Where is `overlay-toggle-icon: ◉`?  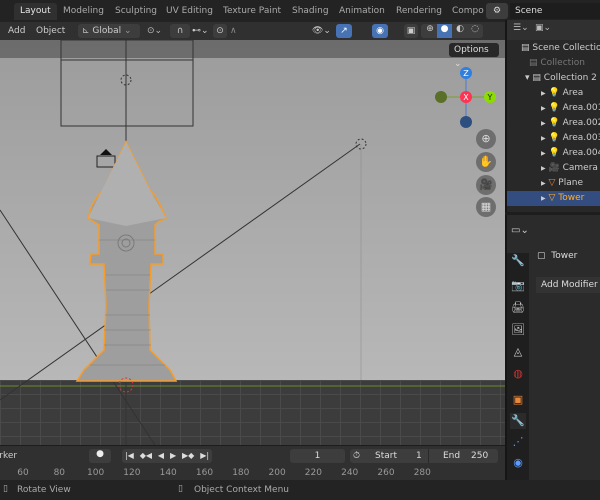 overlay-toggle-icon: ◉ is located at coordinates (380, 31).